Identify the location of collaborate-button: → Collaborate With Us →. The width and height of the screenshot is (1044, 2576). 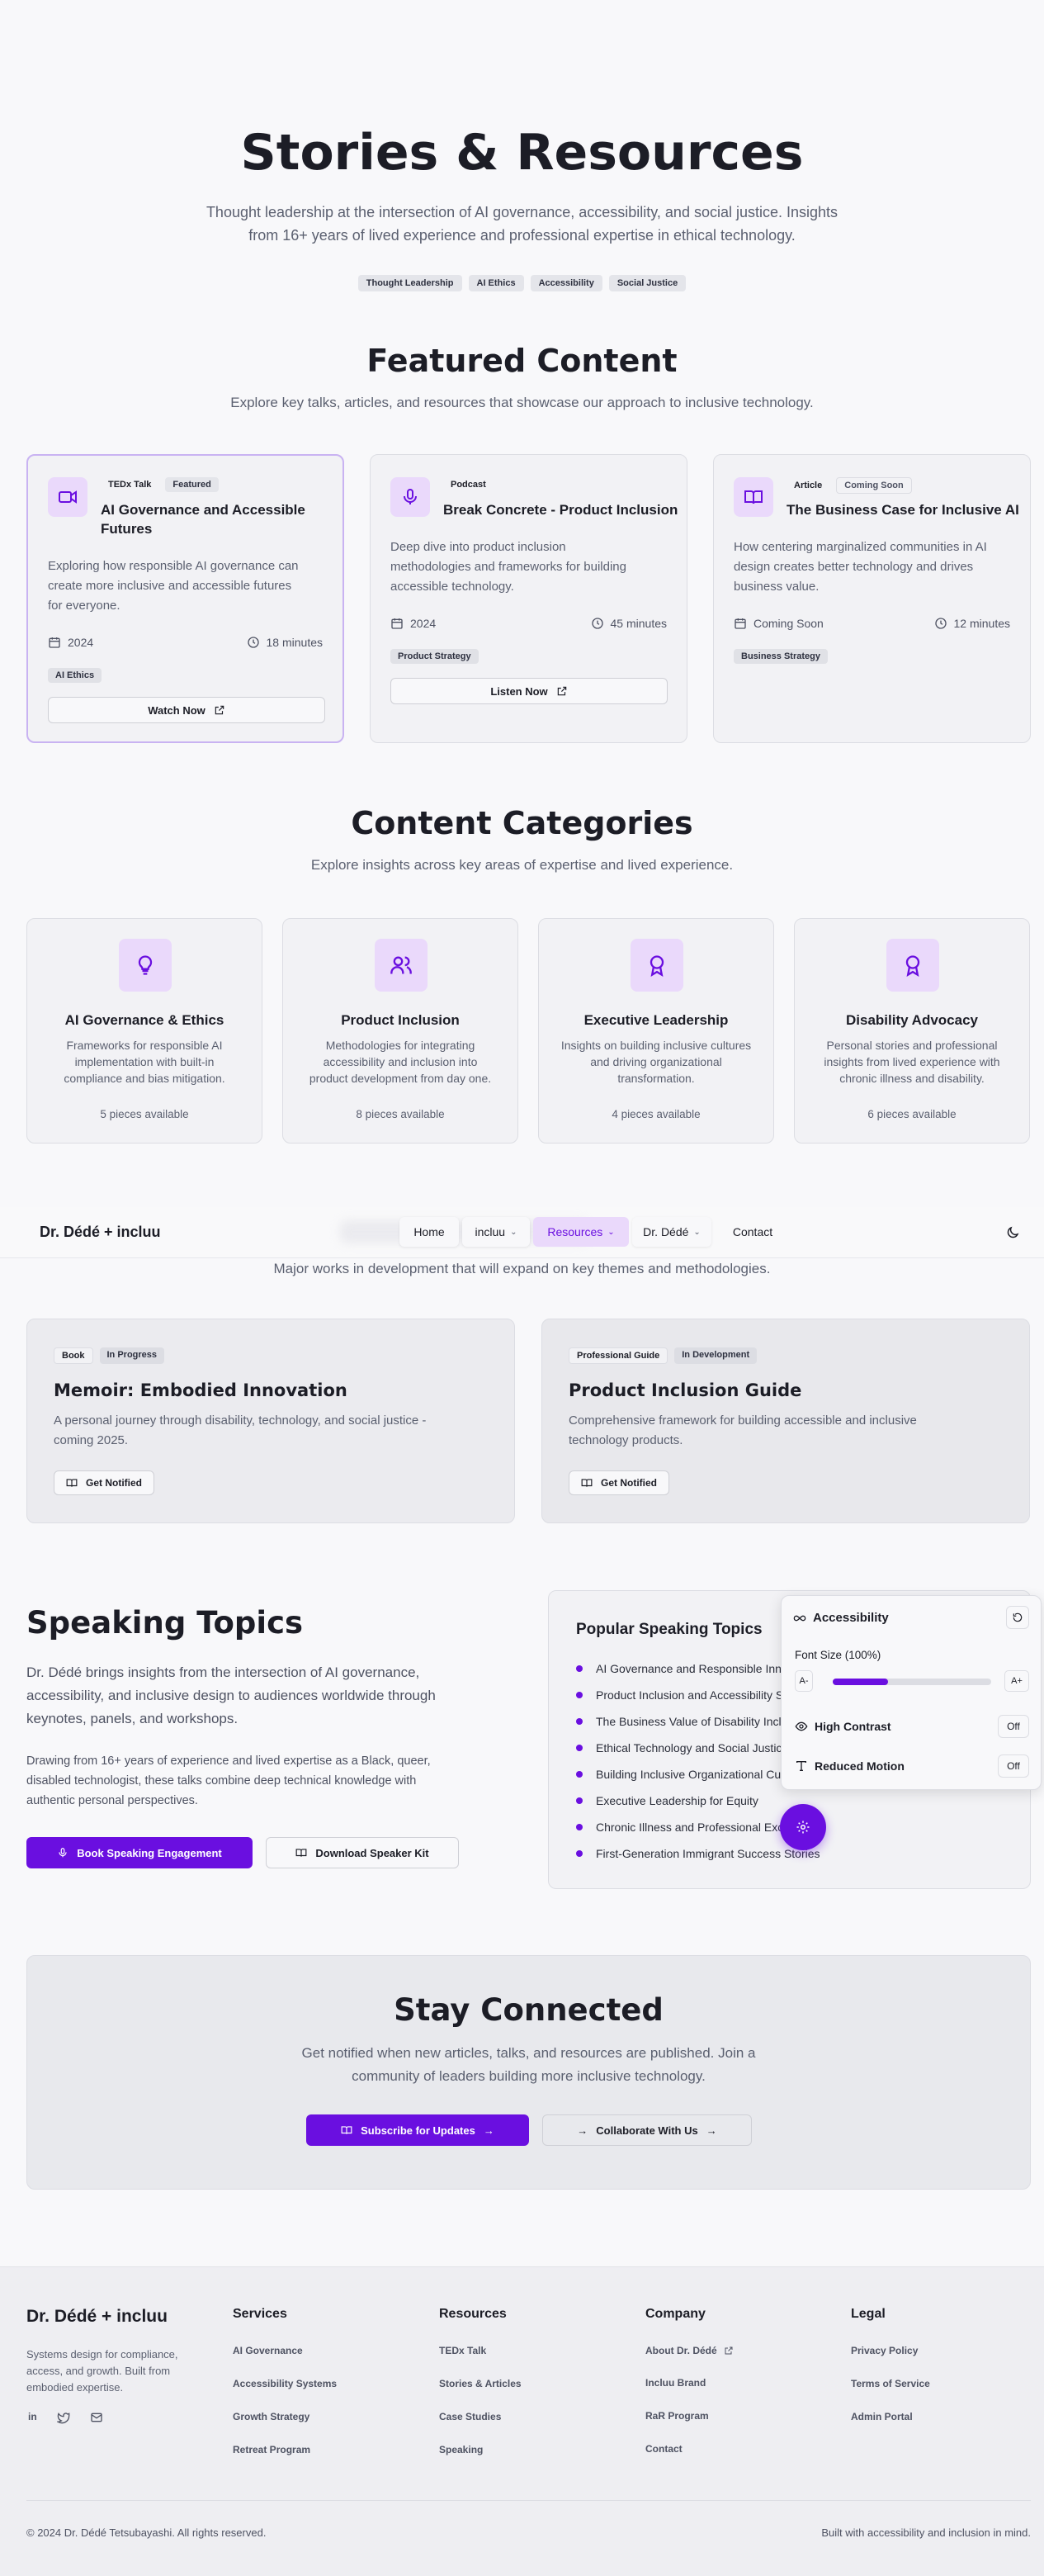
(647, 2130).